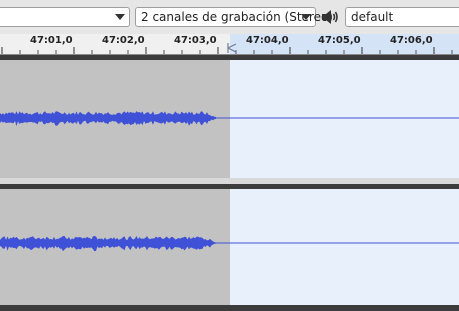 This screenshot has width=459, height=311. Describe the element at coordinates (411, 40) in the screenshot. I see `ruler-tick-label: 47:06,0` at that location.